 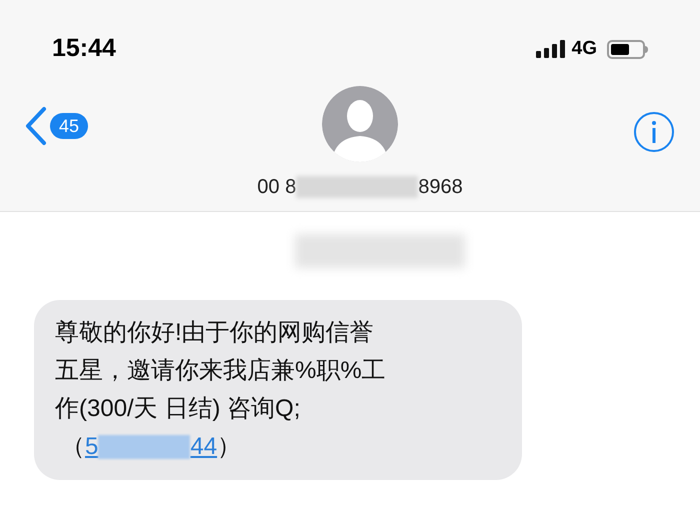 What do you see at coordinates (84, 48) in the screenshot?
I see `status-time: 15:44` at bounding box center [84, 48].